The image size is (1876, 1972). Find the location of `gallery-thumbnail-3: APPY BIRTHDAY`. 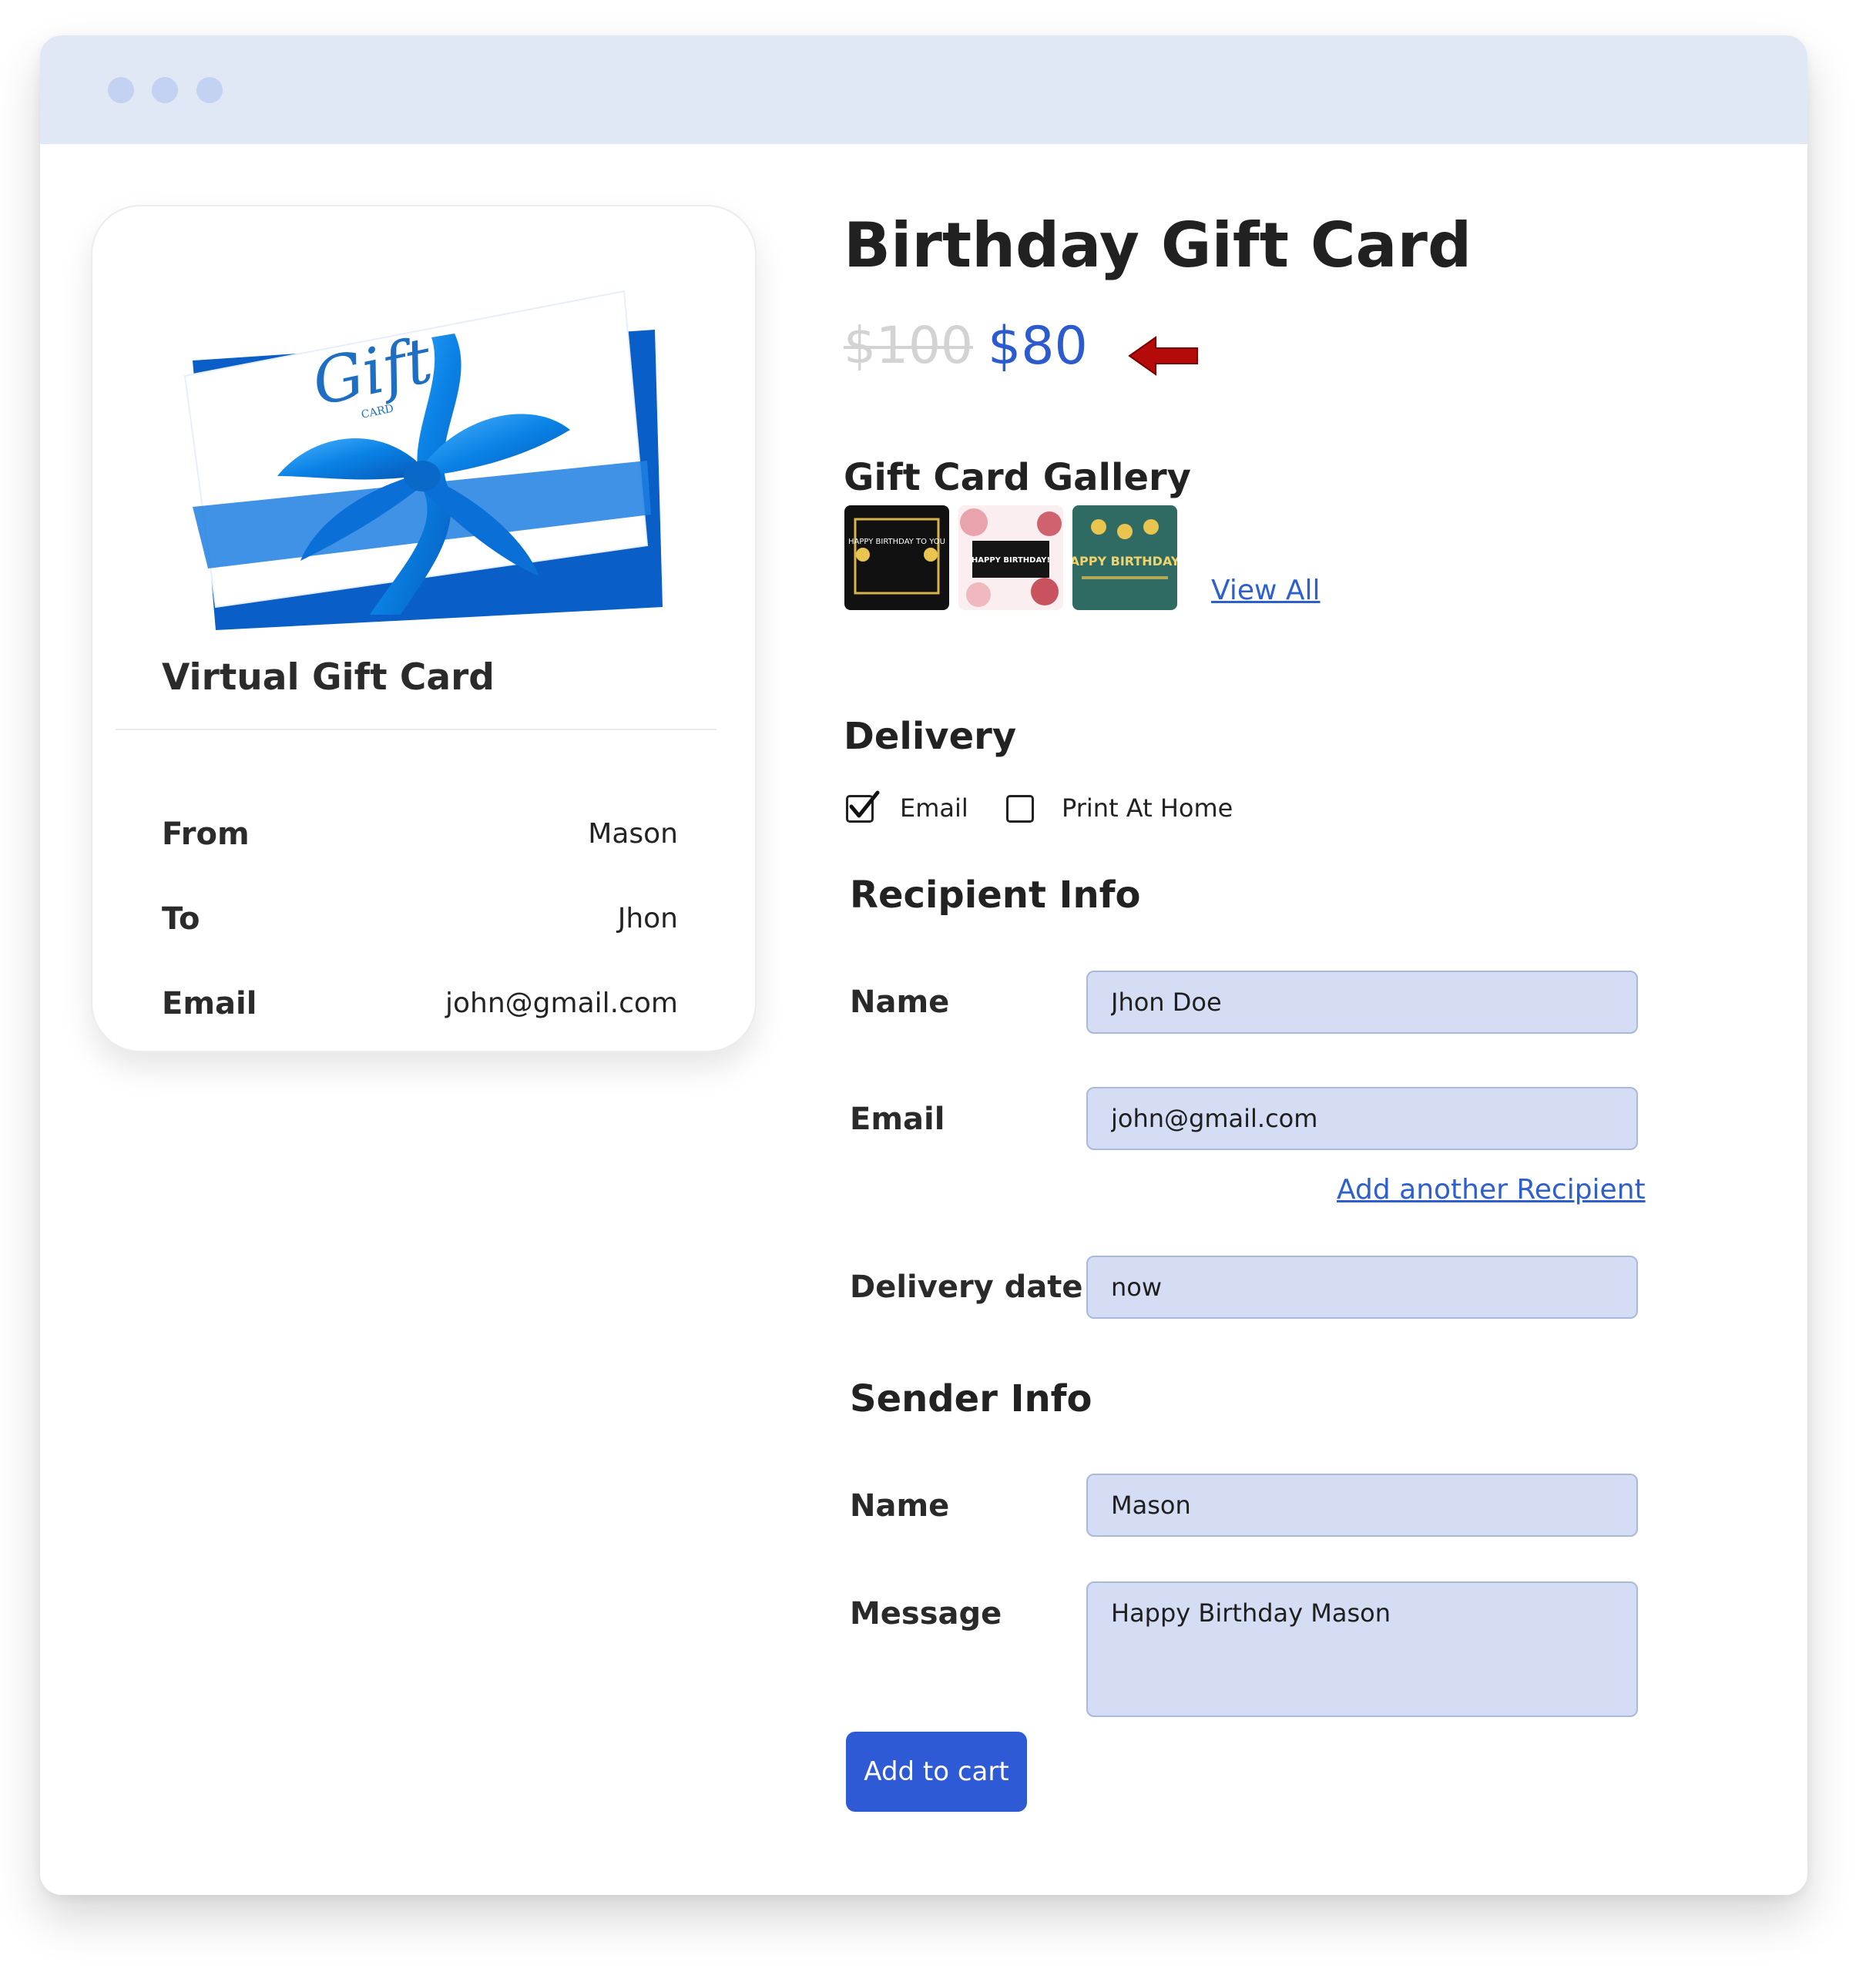

gallery-thumbnail-3: APPY BIRTHDAY is located at coordinates (1124, 557).